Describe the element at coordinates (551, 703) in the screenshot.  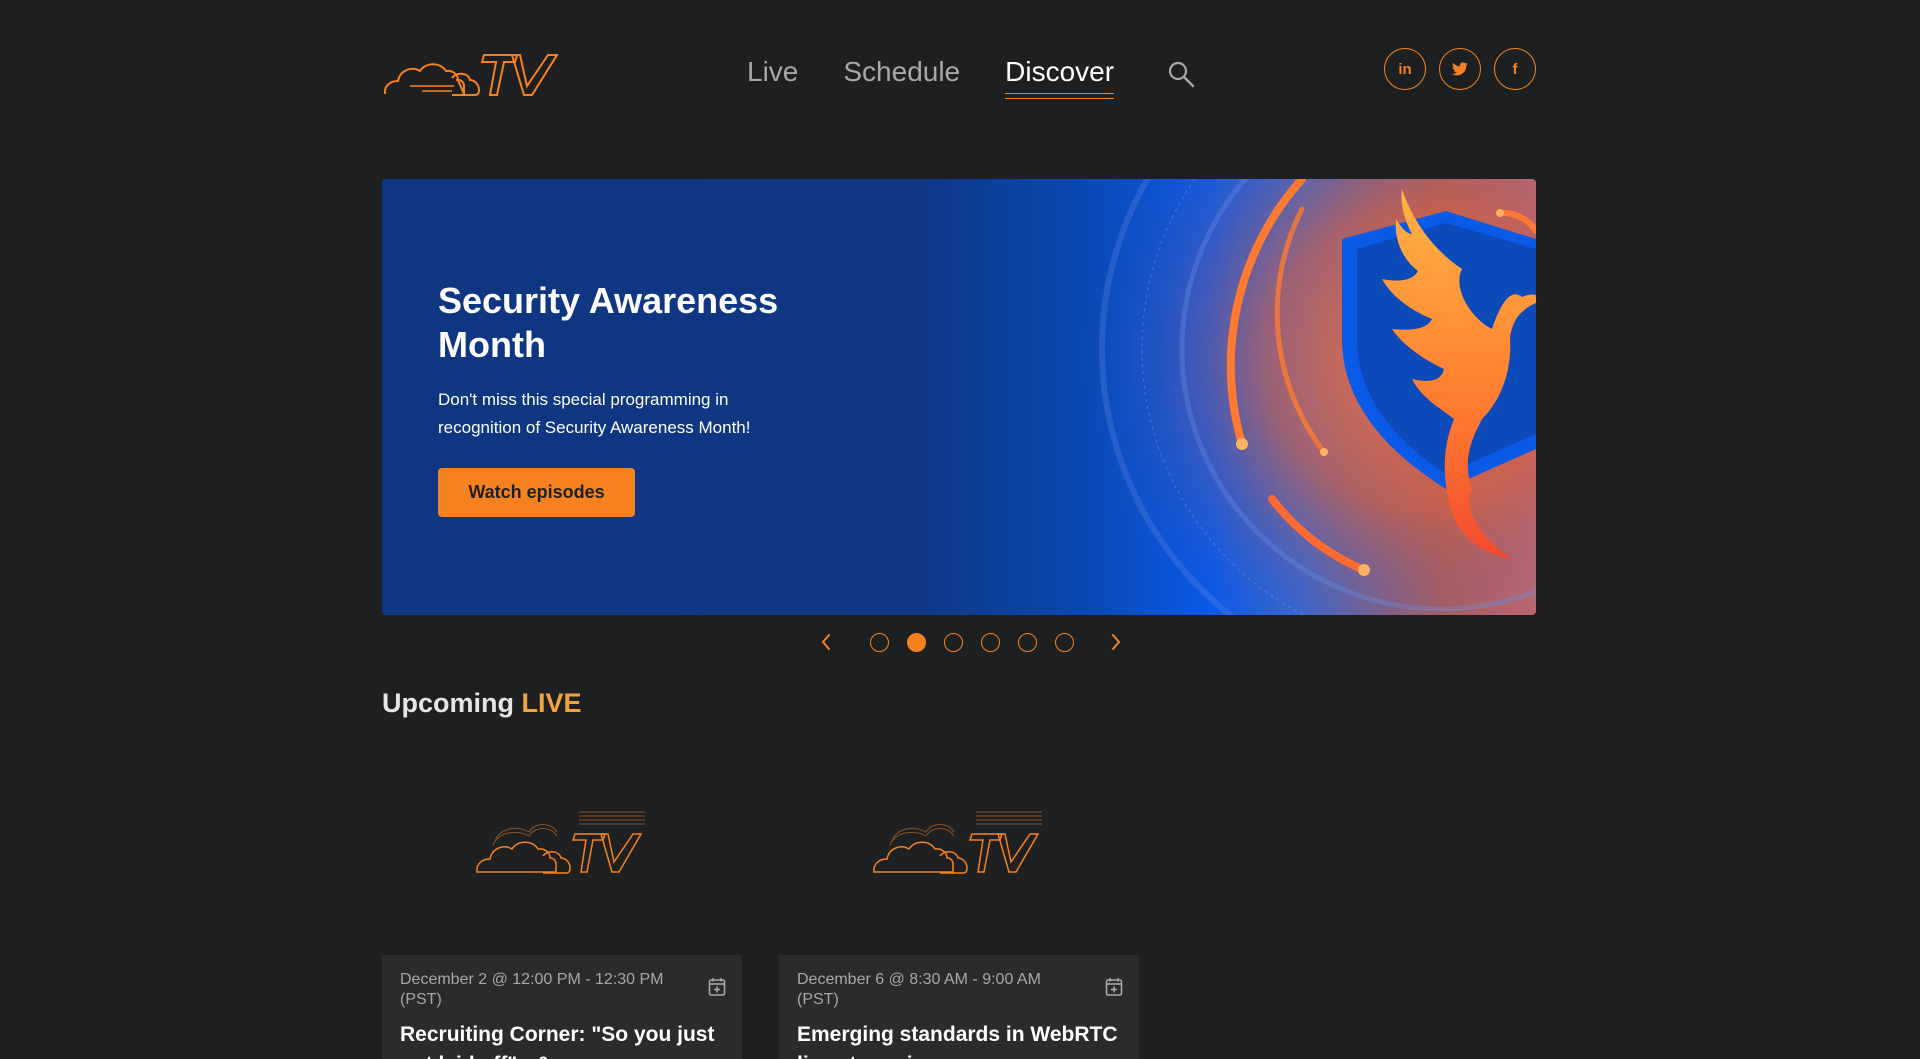
I see `section-title-accent: LIVE` at that location.